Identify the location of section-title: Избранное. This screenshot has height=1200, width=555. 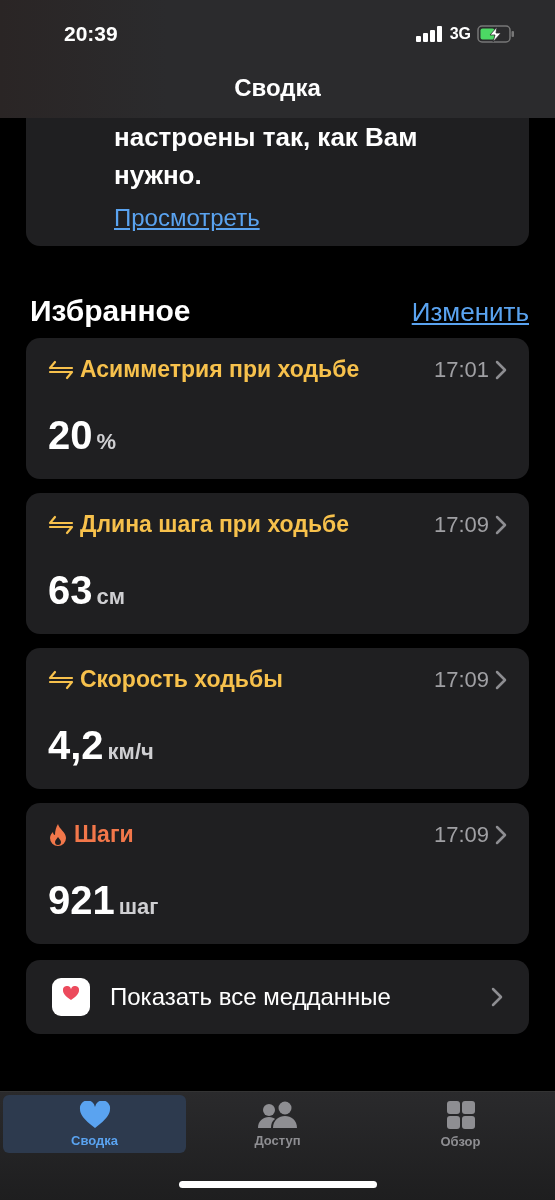
(110, 311).